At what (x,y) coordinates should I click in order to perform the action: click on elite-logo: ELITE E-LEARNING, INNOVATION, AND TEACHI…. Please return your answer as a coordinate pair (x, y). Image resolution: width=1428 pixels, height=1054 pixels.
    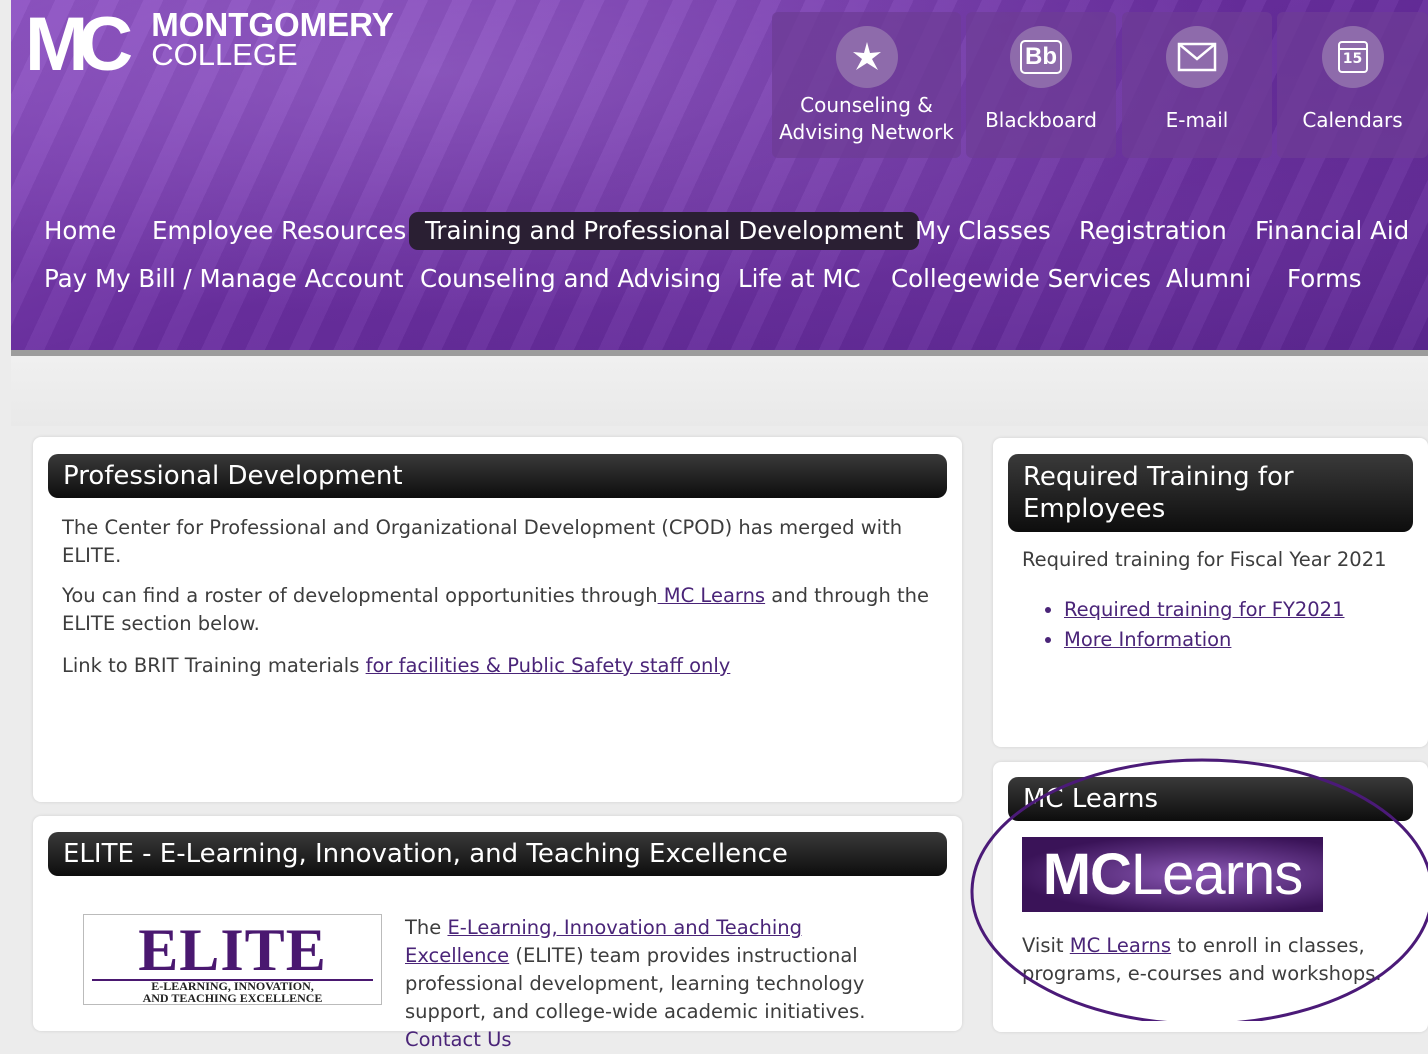
    Looking at the image, I should click on (232, 959).